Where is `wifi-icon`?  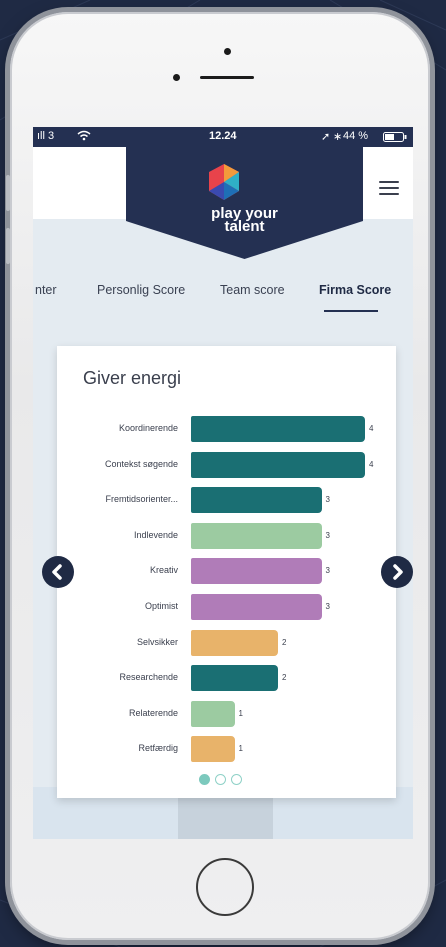
wifi-icon is located at coordinates (84, 137).